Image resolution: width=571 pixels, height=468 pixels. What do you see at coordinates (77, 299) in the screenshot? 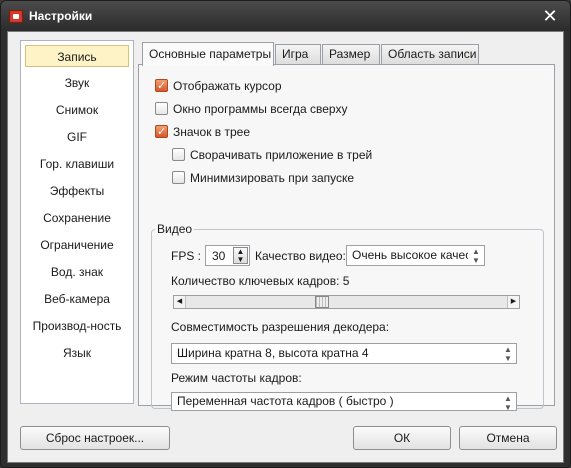
I see `sidebar-item-webcam: Веб-камера` at bounding box center [77, 299].